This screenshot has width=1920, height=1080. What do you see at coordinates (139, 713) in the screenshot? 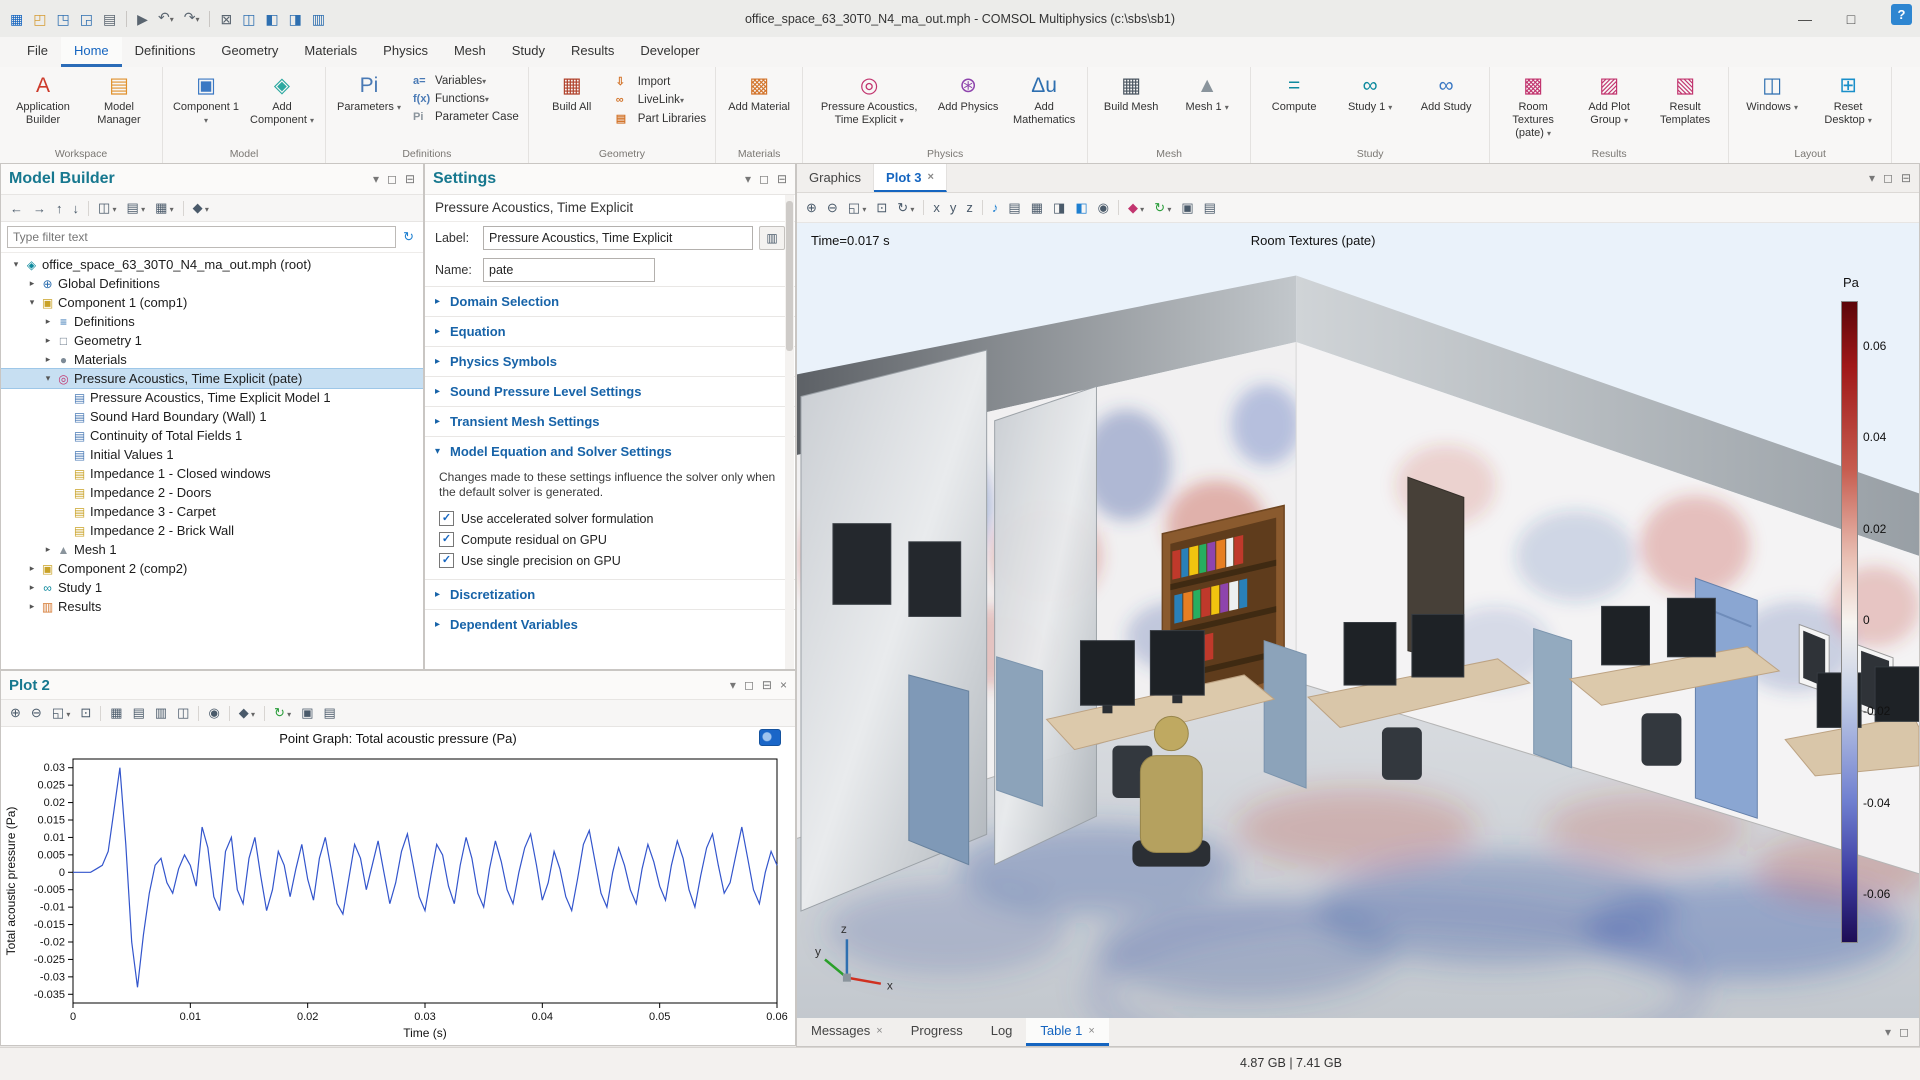
I see `axis-limits-icon: ▤` at bounding box center [139, 713].